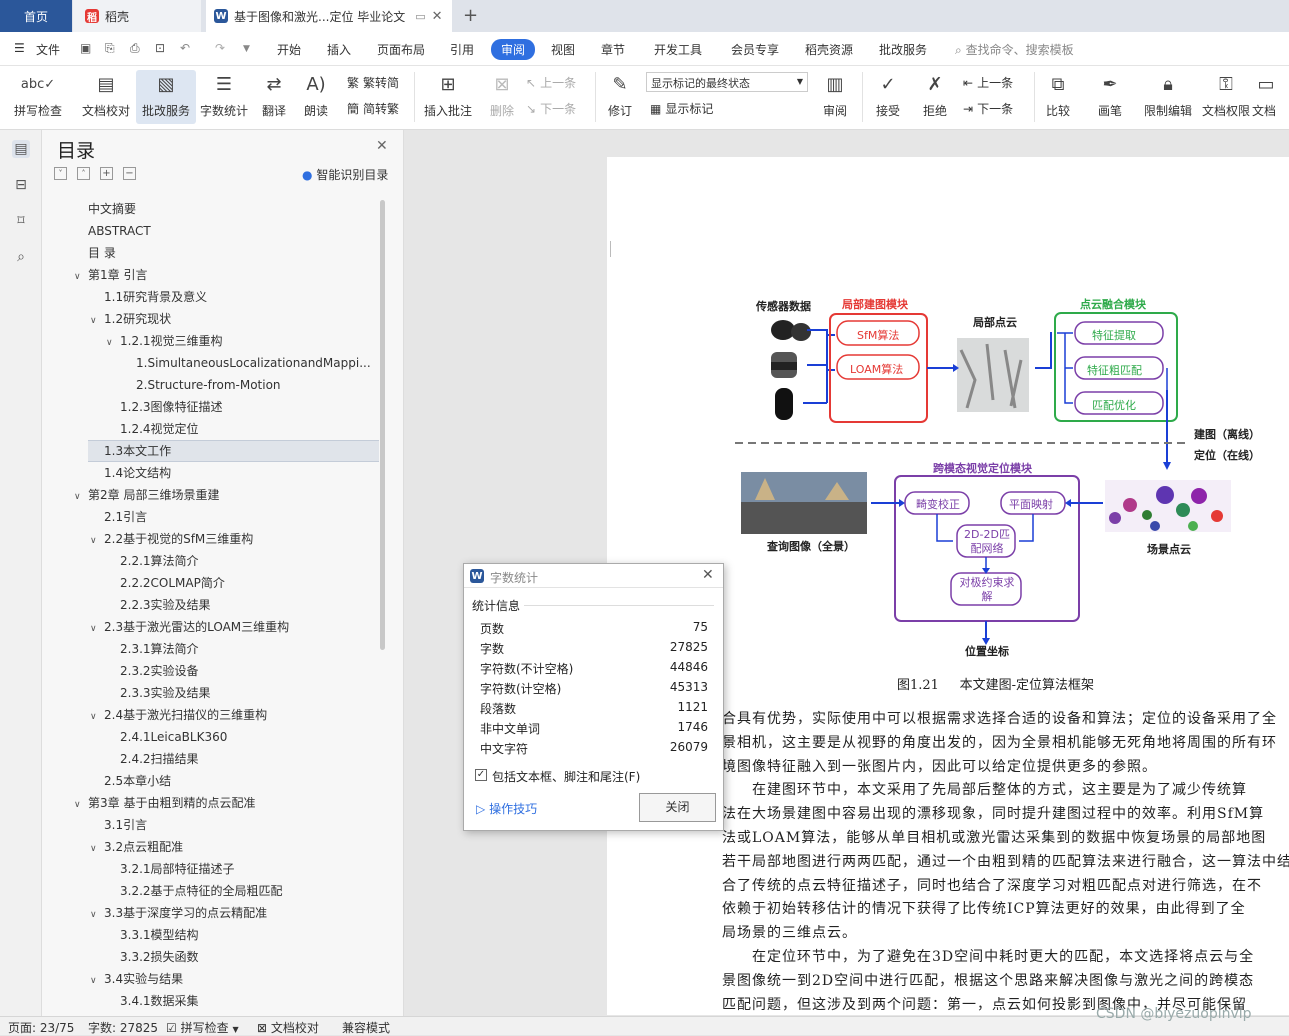 Image resolution: width=1289 pixels, height=1036 pixels. What do you see at coordinates (112, 231) in the screenshot?
I see `toc-item: ABSTRACT` at bounding box center [112, 231].